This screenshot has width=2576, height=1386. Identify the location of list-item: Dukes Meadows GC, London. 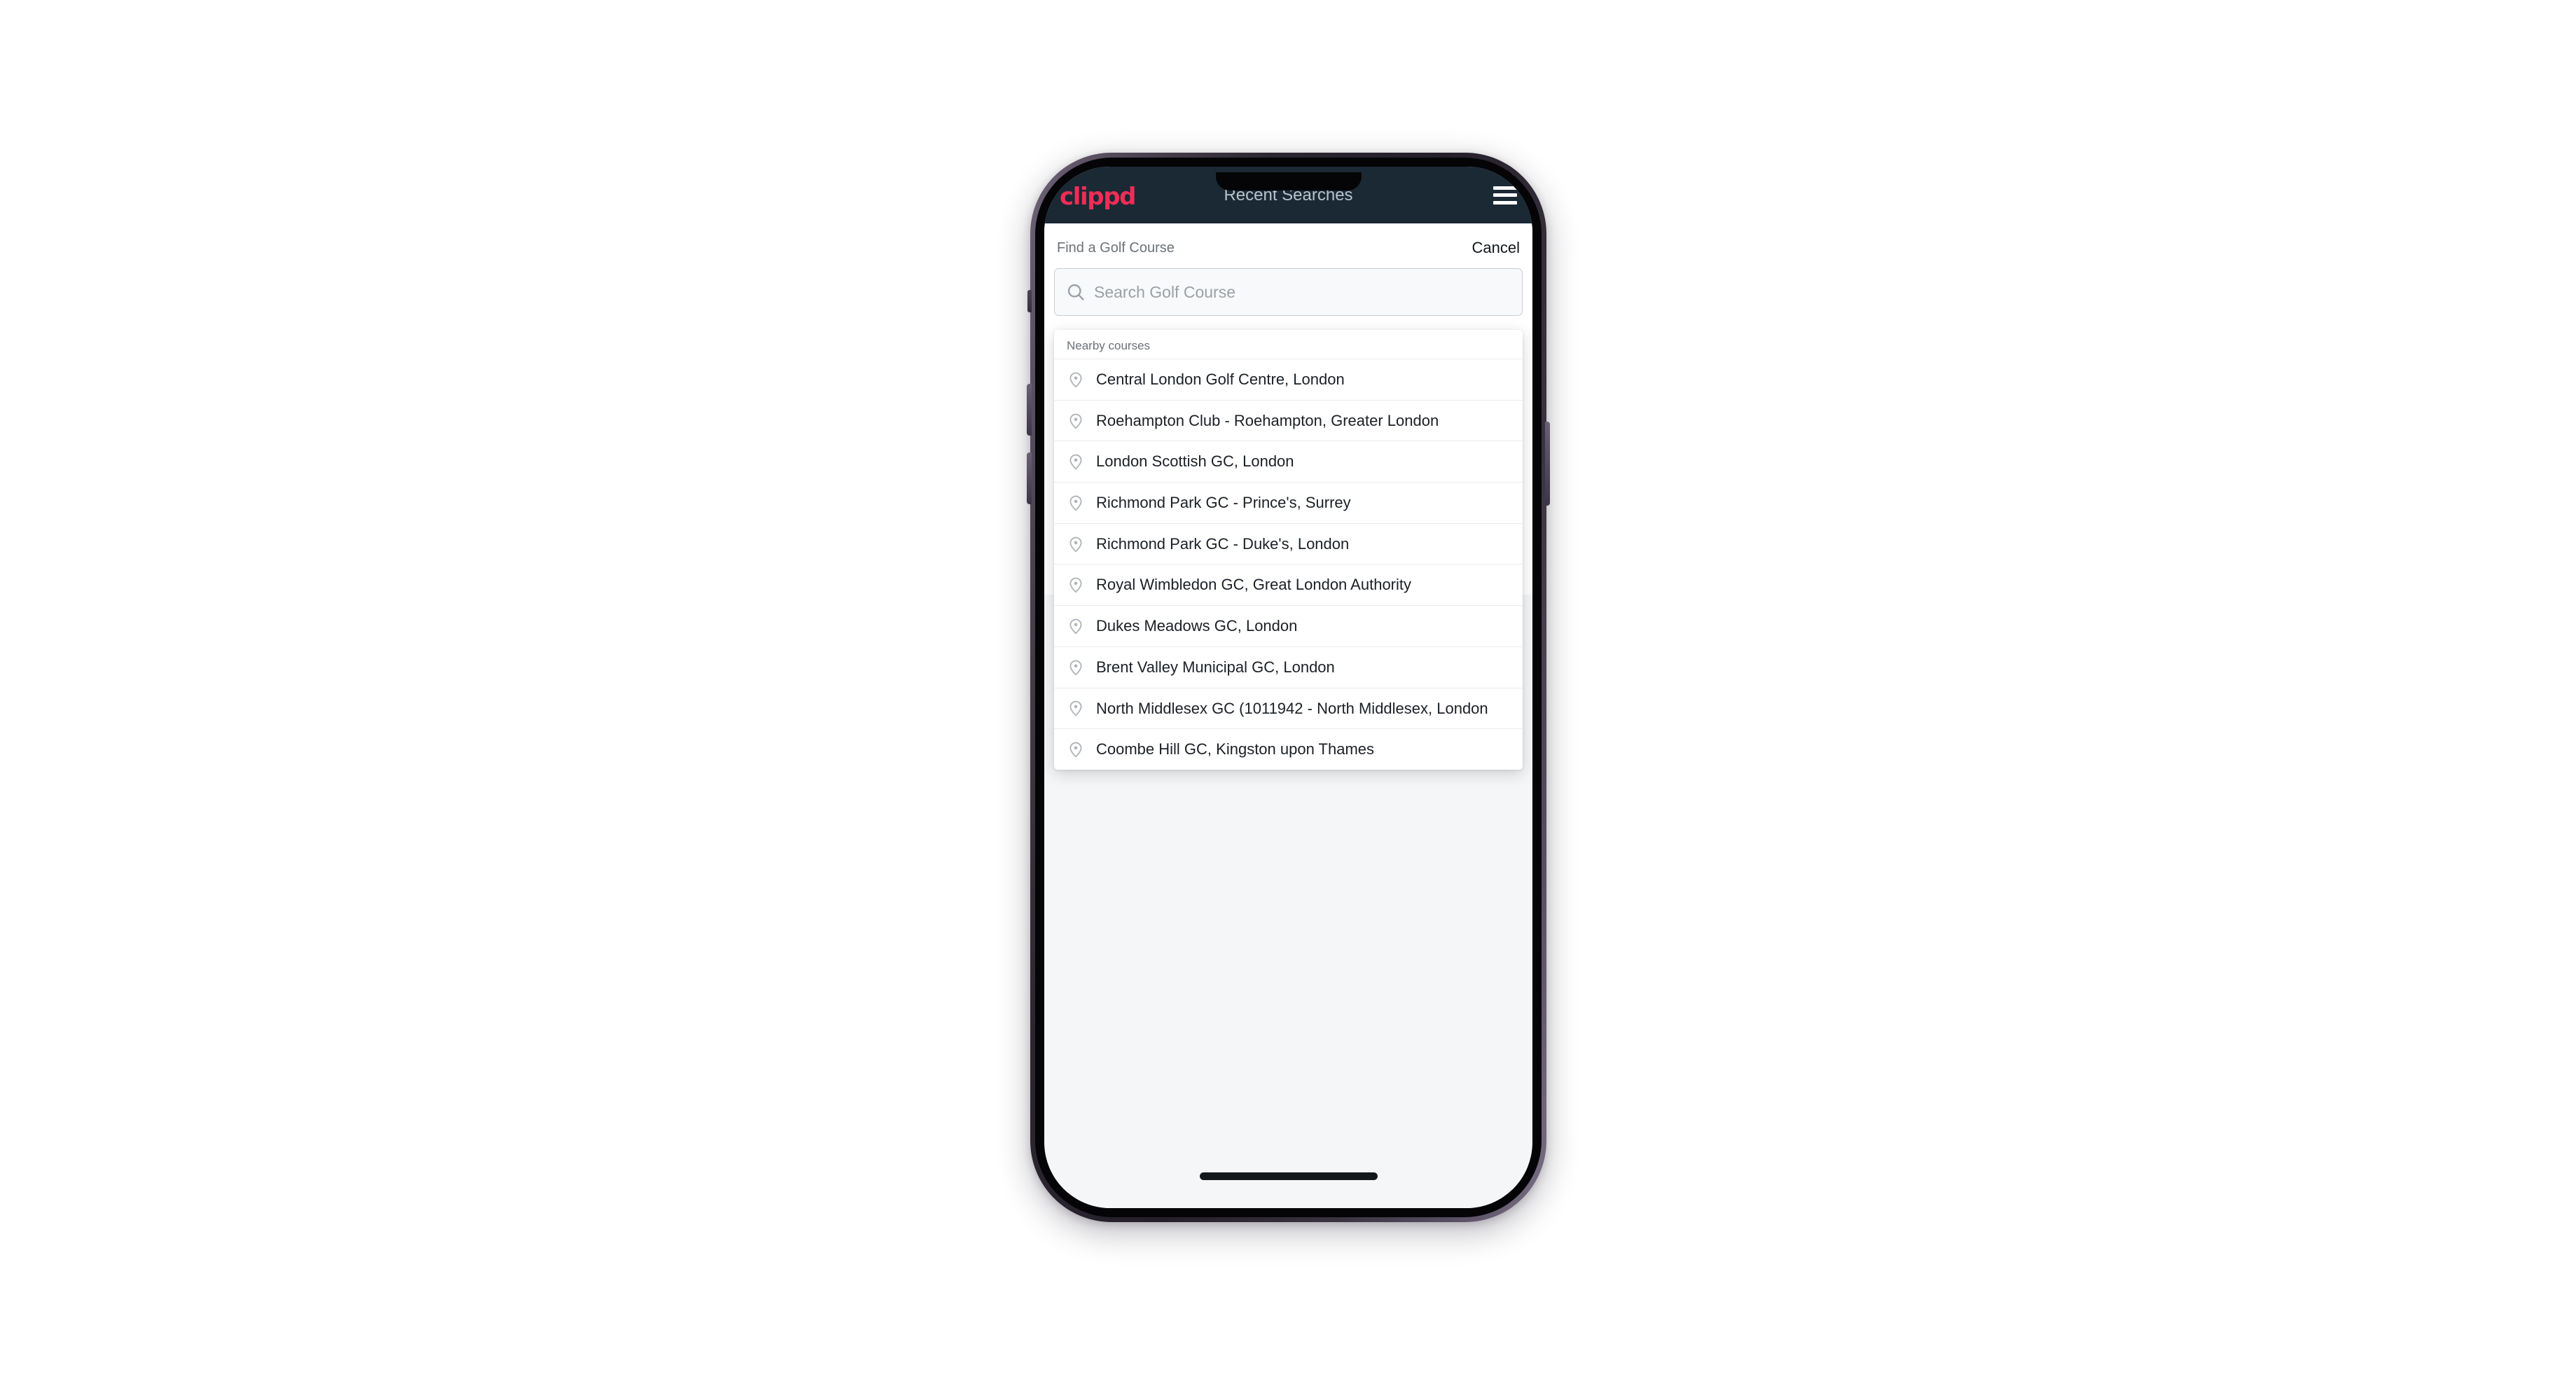
(1289, 626).